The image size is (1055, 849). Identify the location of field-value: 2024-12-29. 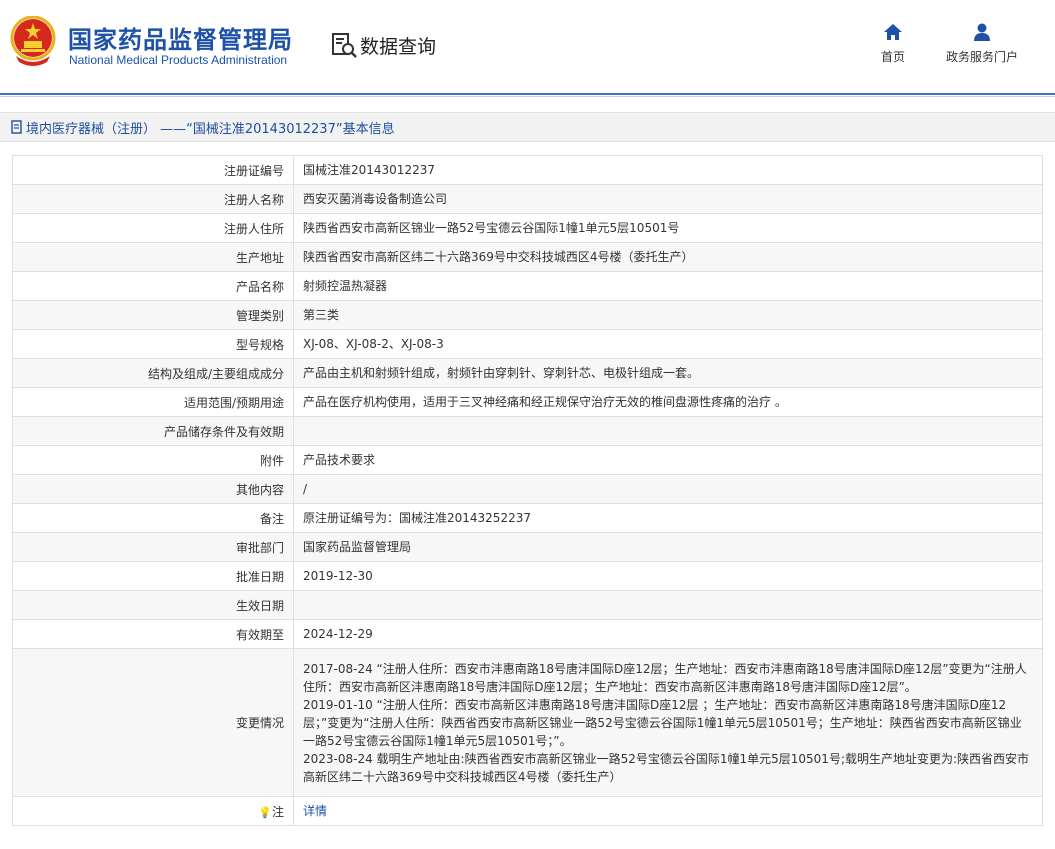
(668, 634).